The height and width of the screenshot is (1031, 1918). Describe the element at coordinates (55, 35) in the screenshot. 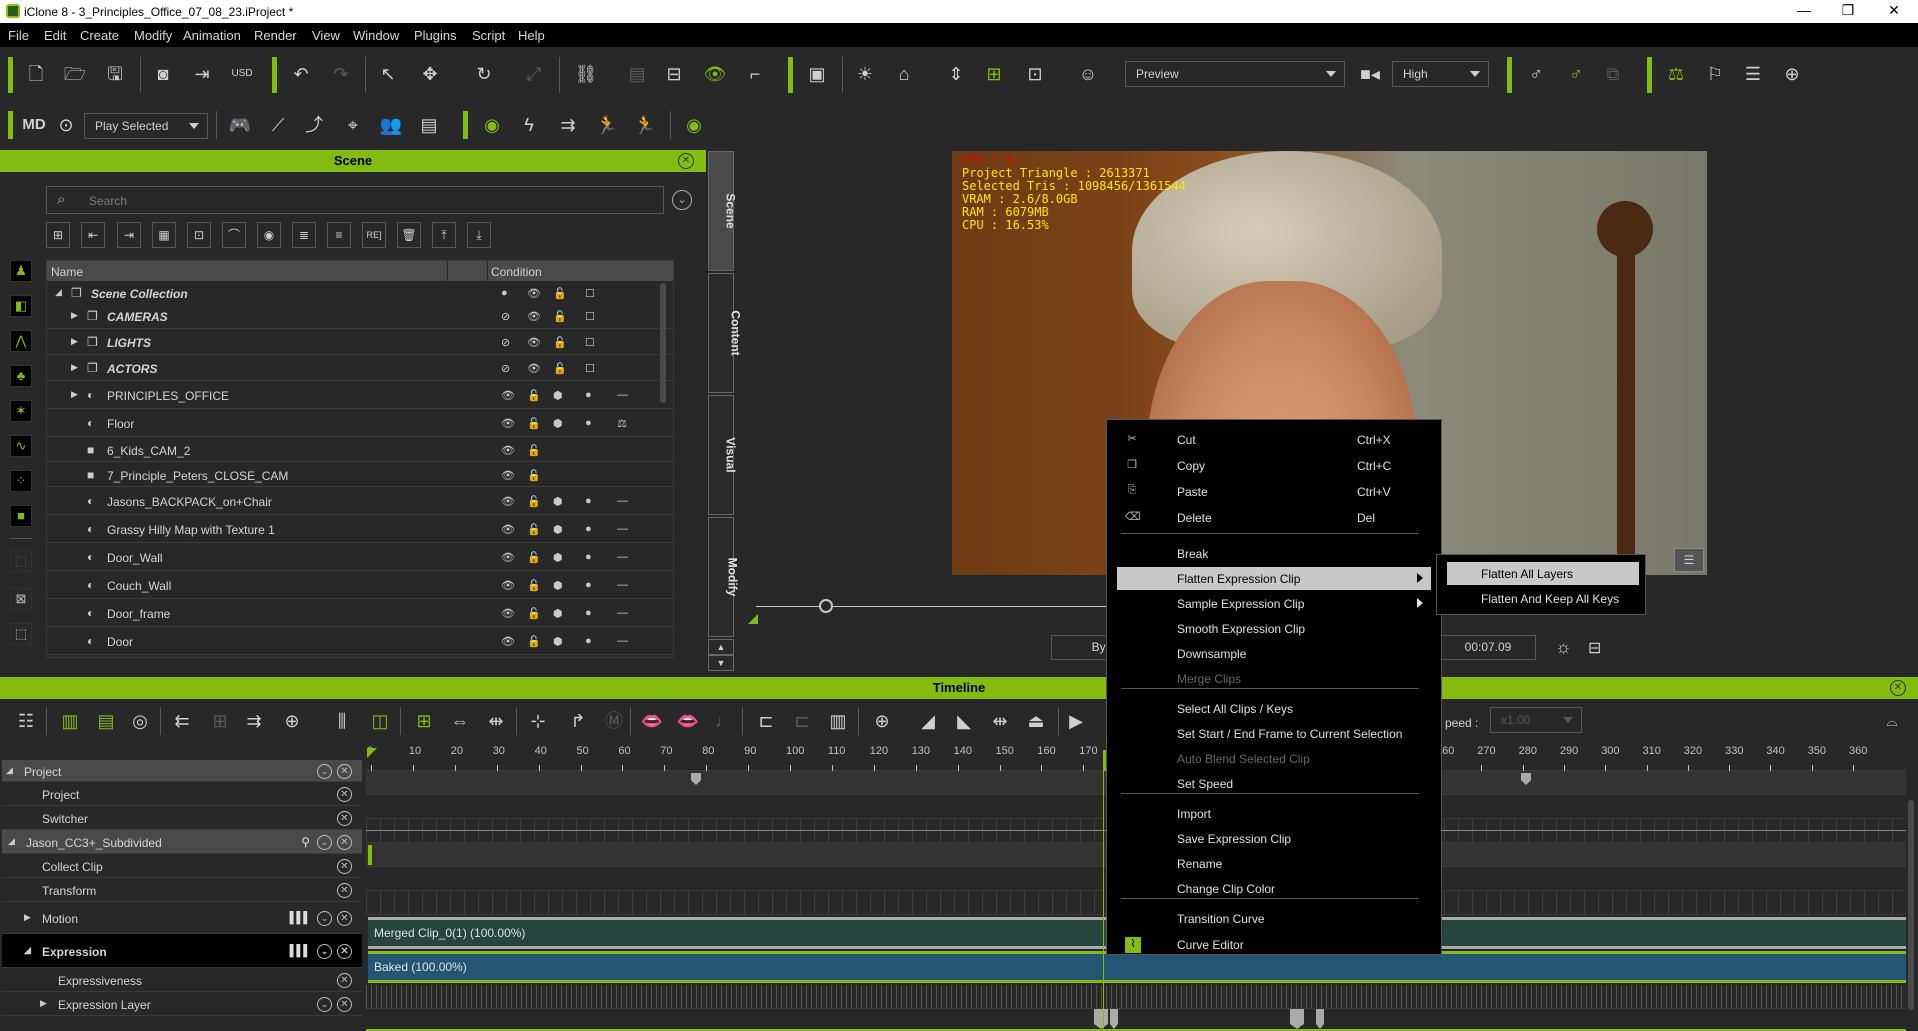

I see `menu-edit: Edit` at that location.